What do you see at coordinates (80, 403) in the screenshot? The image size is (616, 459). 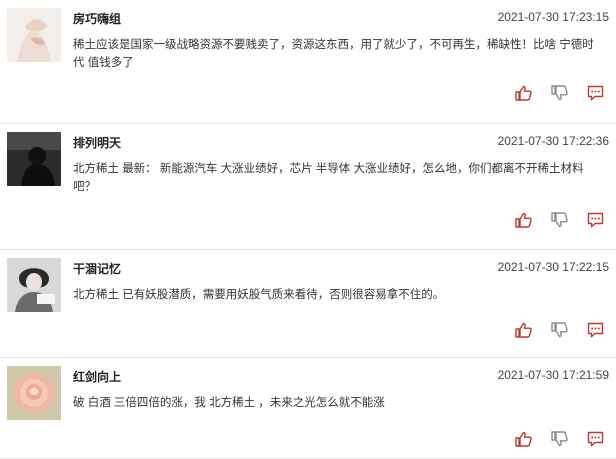 I see `comment-text-segment: 破` at bounding box center [80, 403].